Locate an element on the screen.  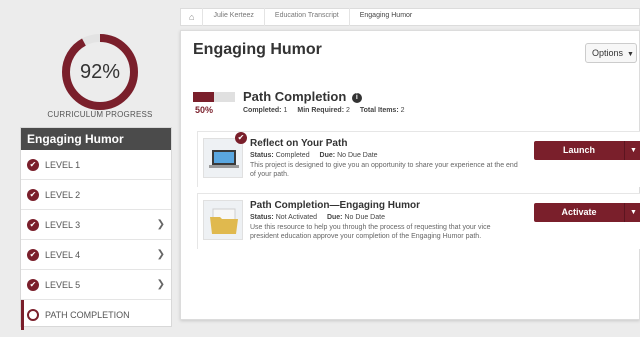
path-completion-title: Path Completion i is located at coordinates (302, 96).